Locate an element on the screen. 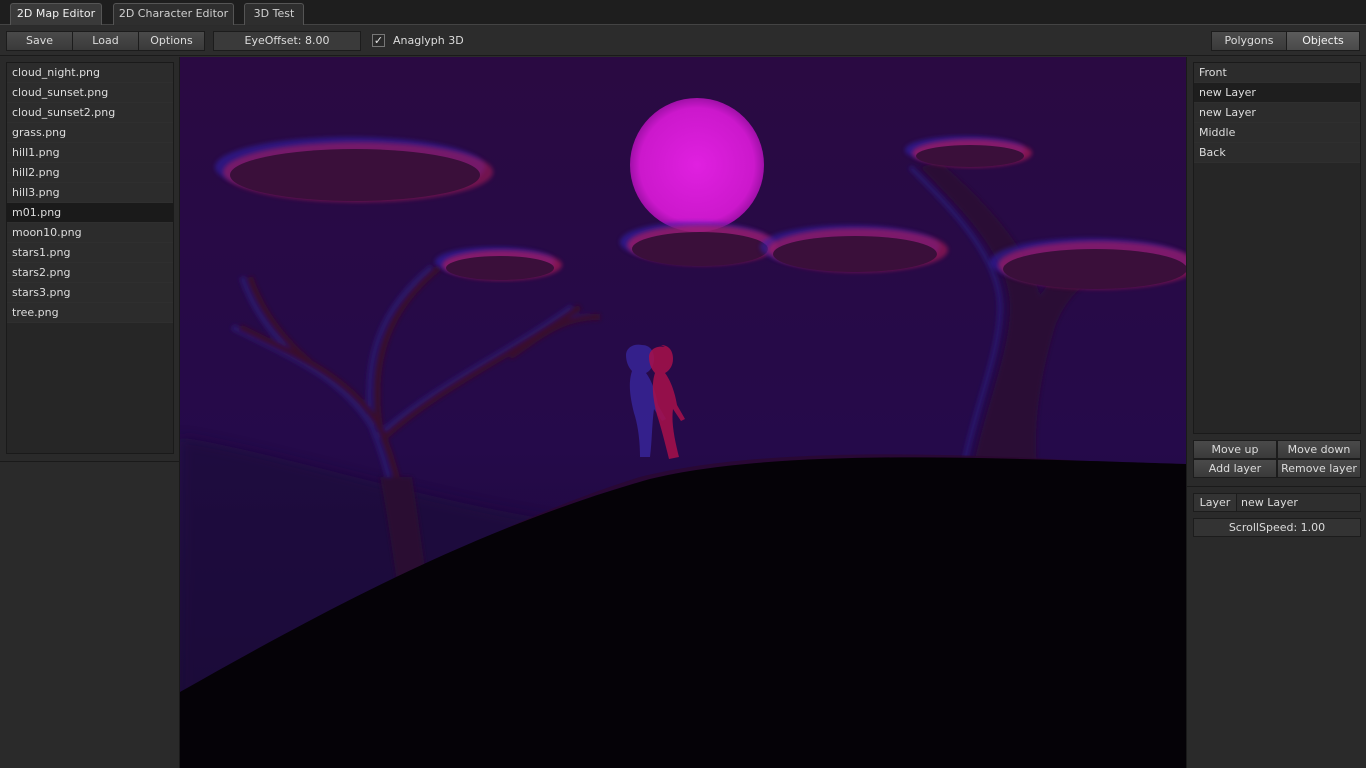 This screenshot has width=1366, height=768. objects-button: Objects is located at coordinates (1323, 41).